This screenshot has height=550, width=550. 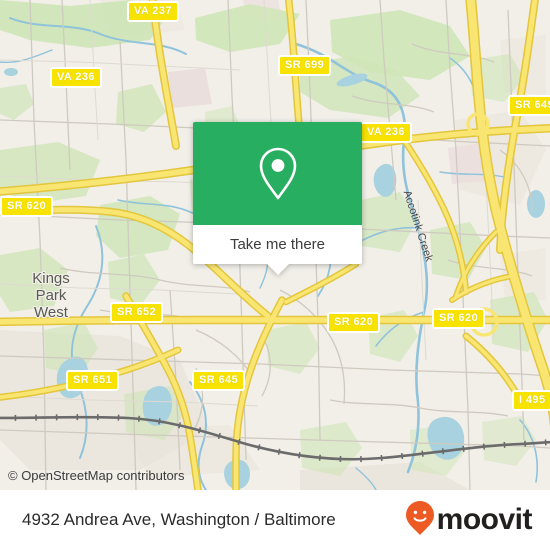 What do you see at coordinates (27, 206) in the screenshot?
I see `shield-sr-620-west: SR 620` at bounding box center [27, 206].